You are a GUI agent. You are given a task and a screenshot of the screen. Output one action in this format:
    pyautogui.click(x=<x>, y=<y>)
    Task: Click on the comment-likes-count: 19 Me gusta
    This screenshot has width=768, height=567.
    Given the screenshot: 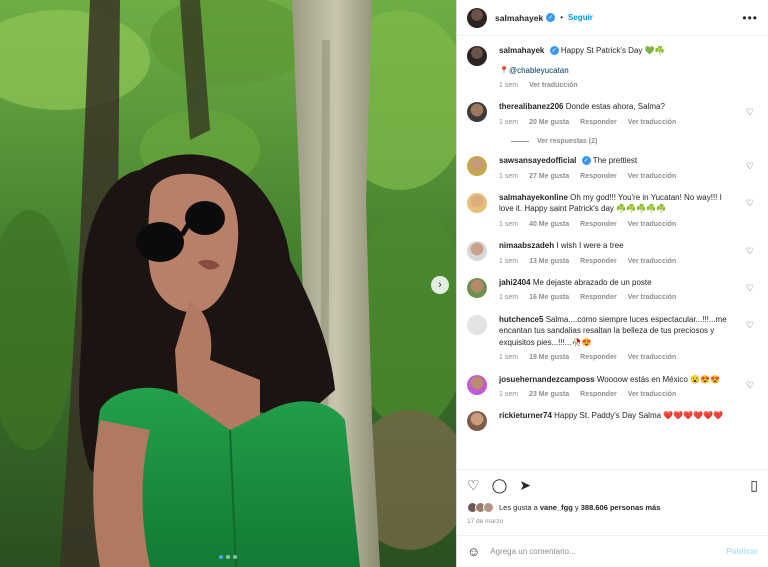 What is the action you would take?
    pyautogui.click(x=549, y=358)
    